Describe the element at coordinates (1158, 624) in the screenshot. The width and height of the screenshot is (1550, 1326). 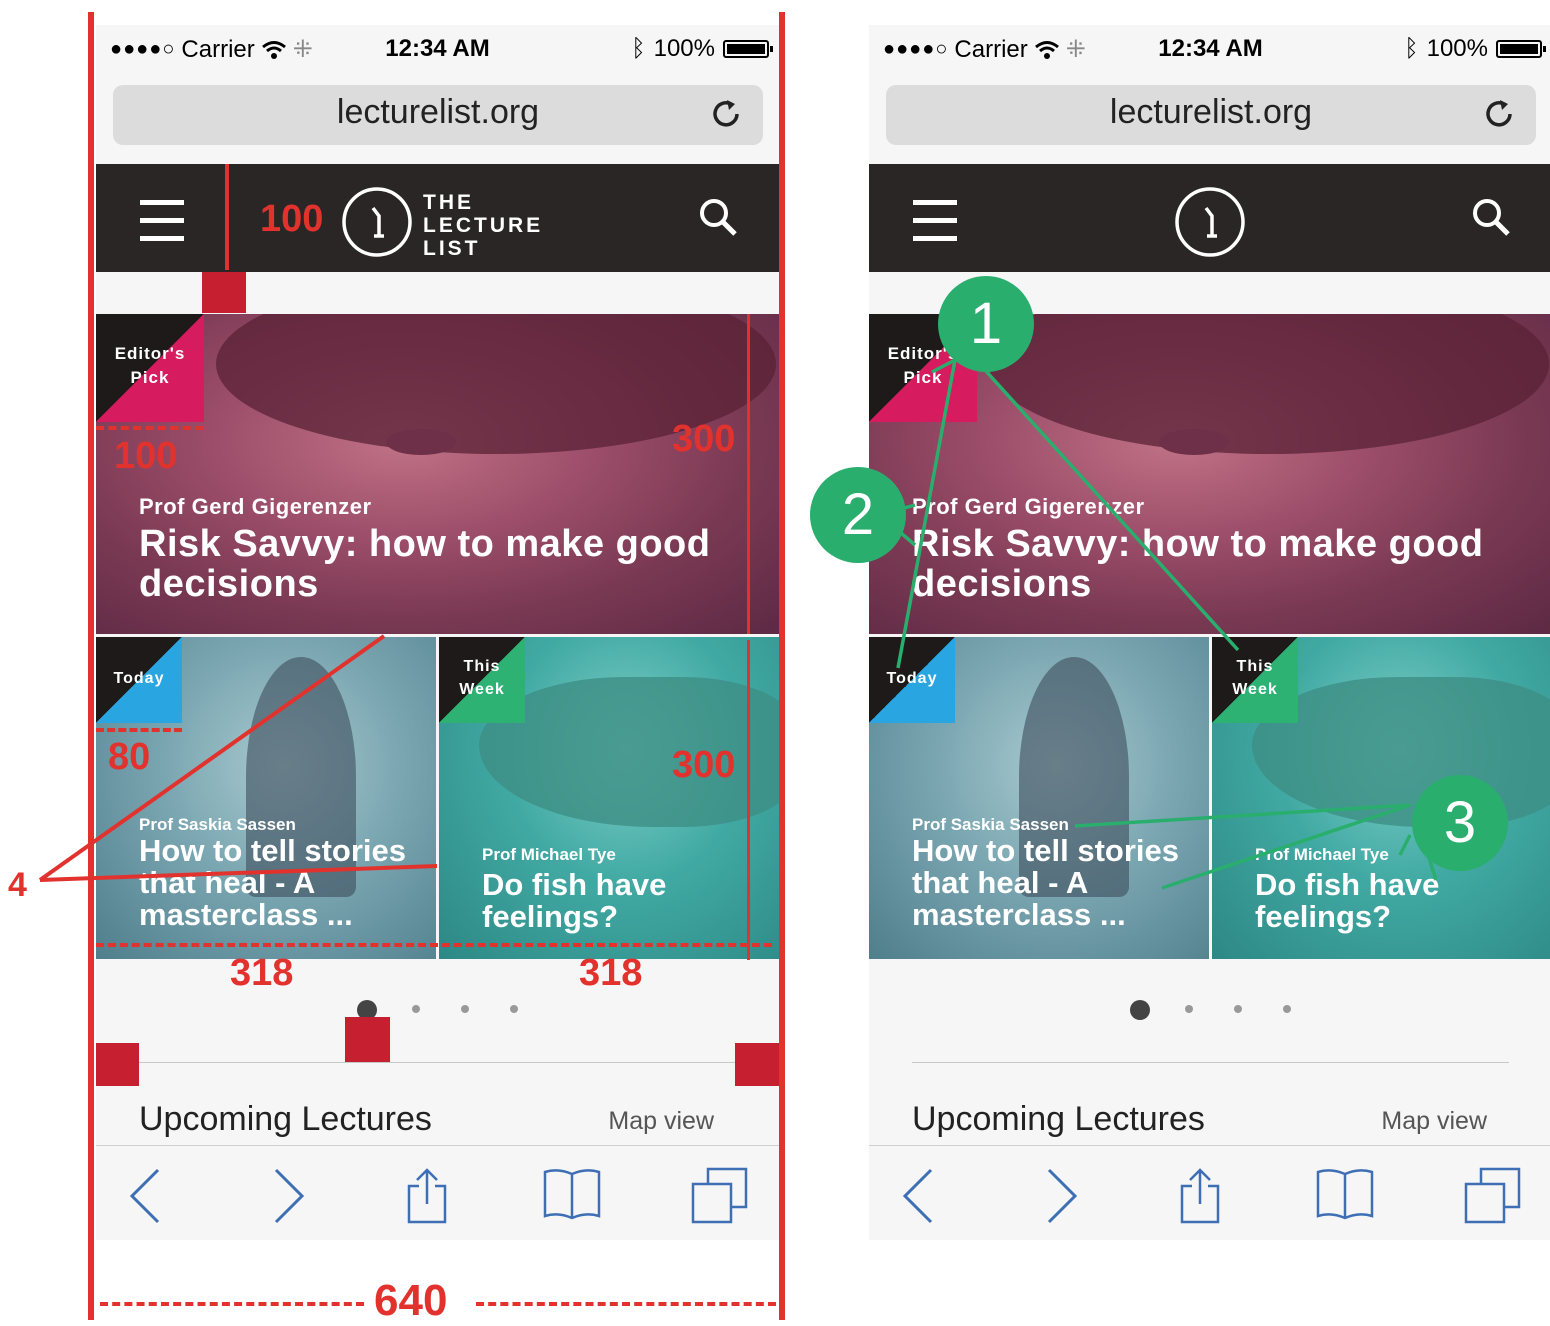
I see `callout-lines-green` at that location.